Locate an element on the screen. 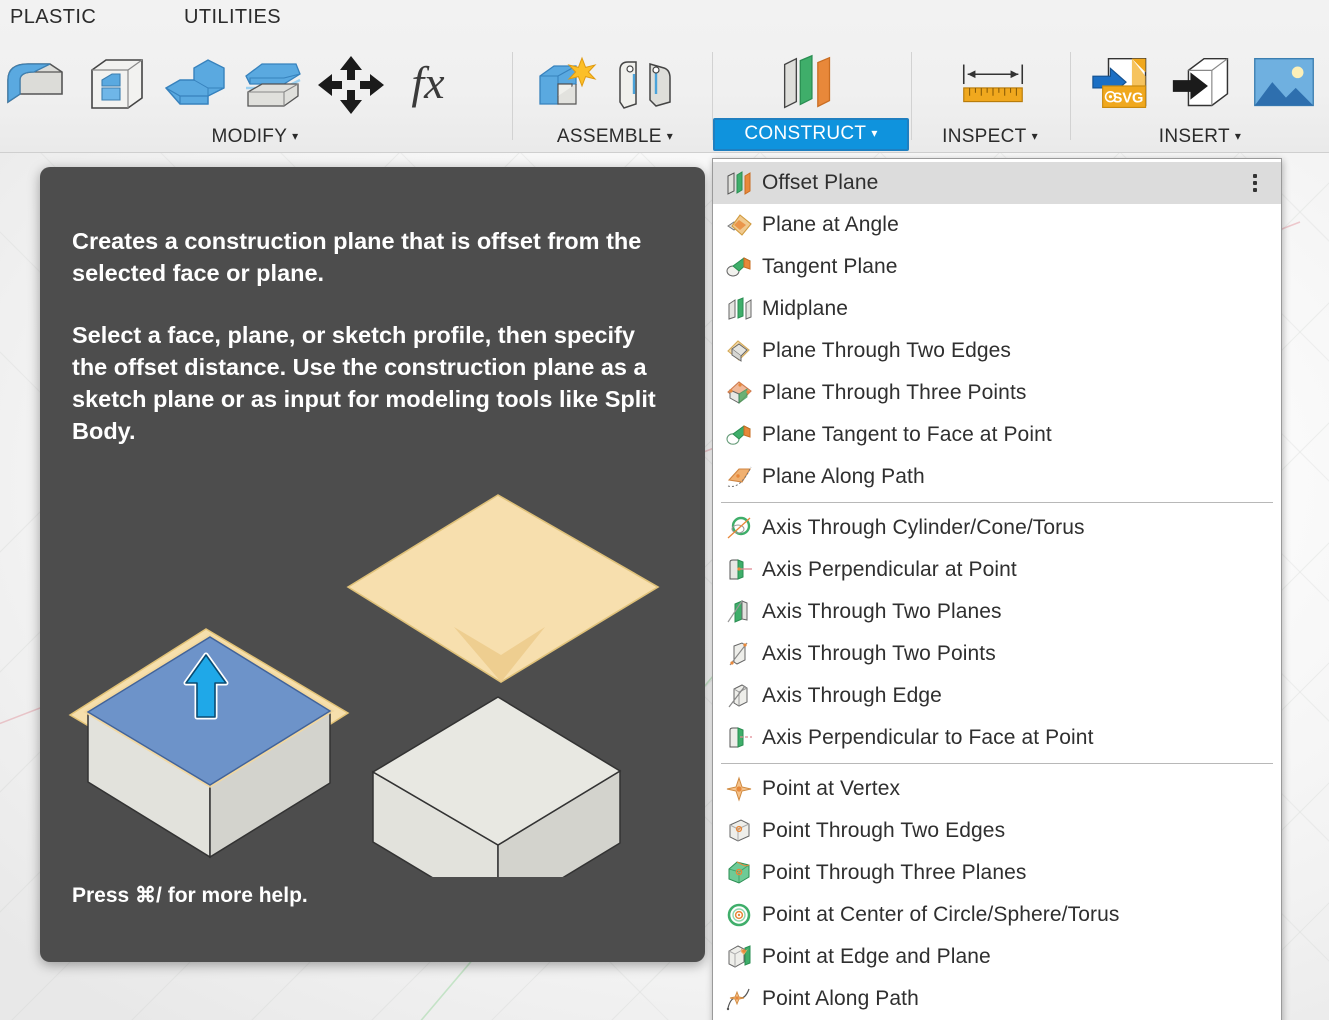 Image resolution: width=1329 pixels, height=1020 pixels. insert-svg-icon: SVG is located at coordinates (1128, 85).